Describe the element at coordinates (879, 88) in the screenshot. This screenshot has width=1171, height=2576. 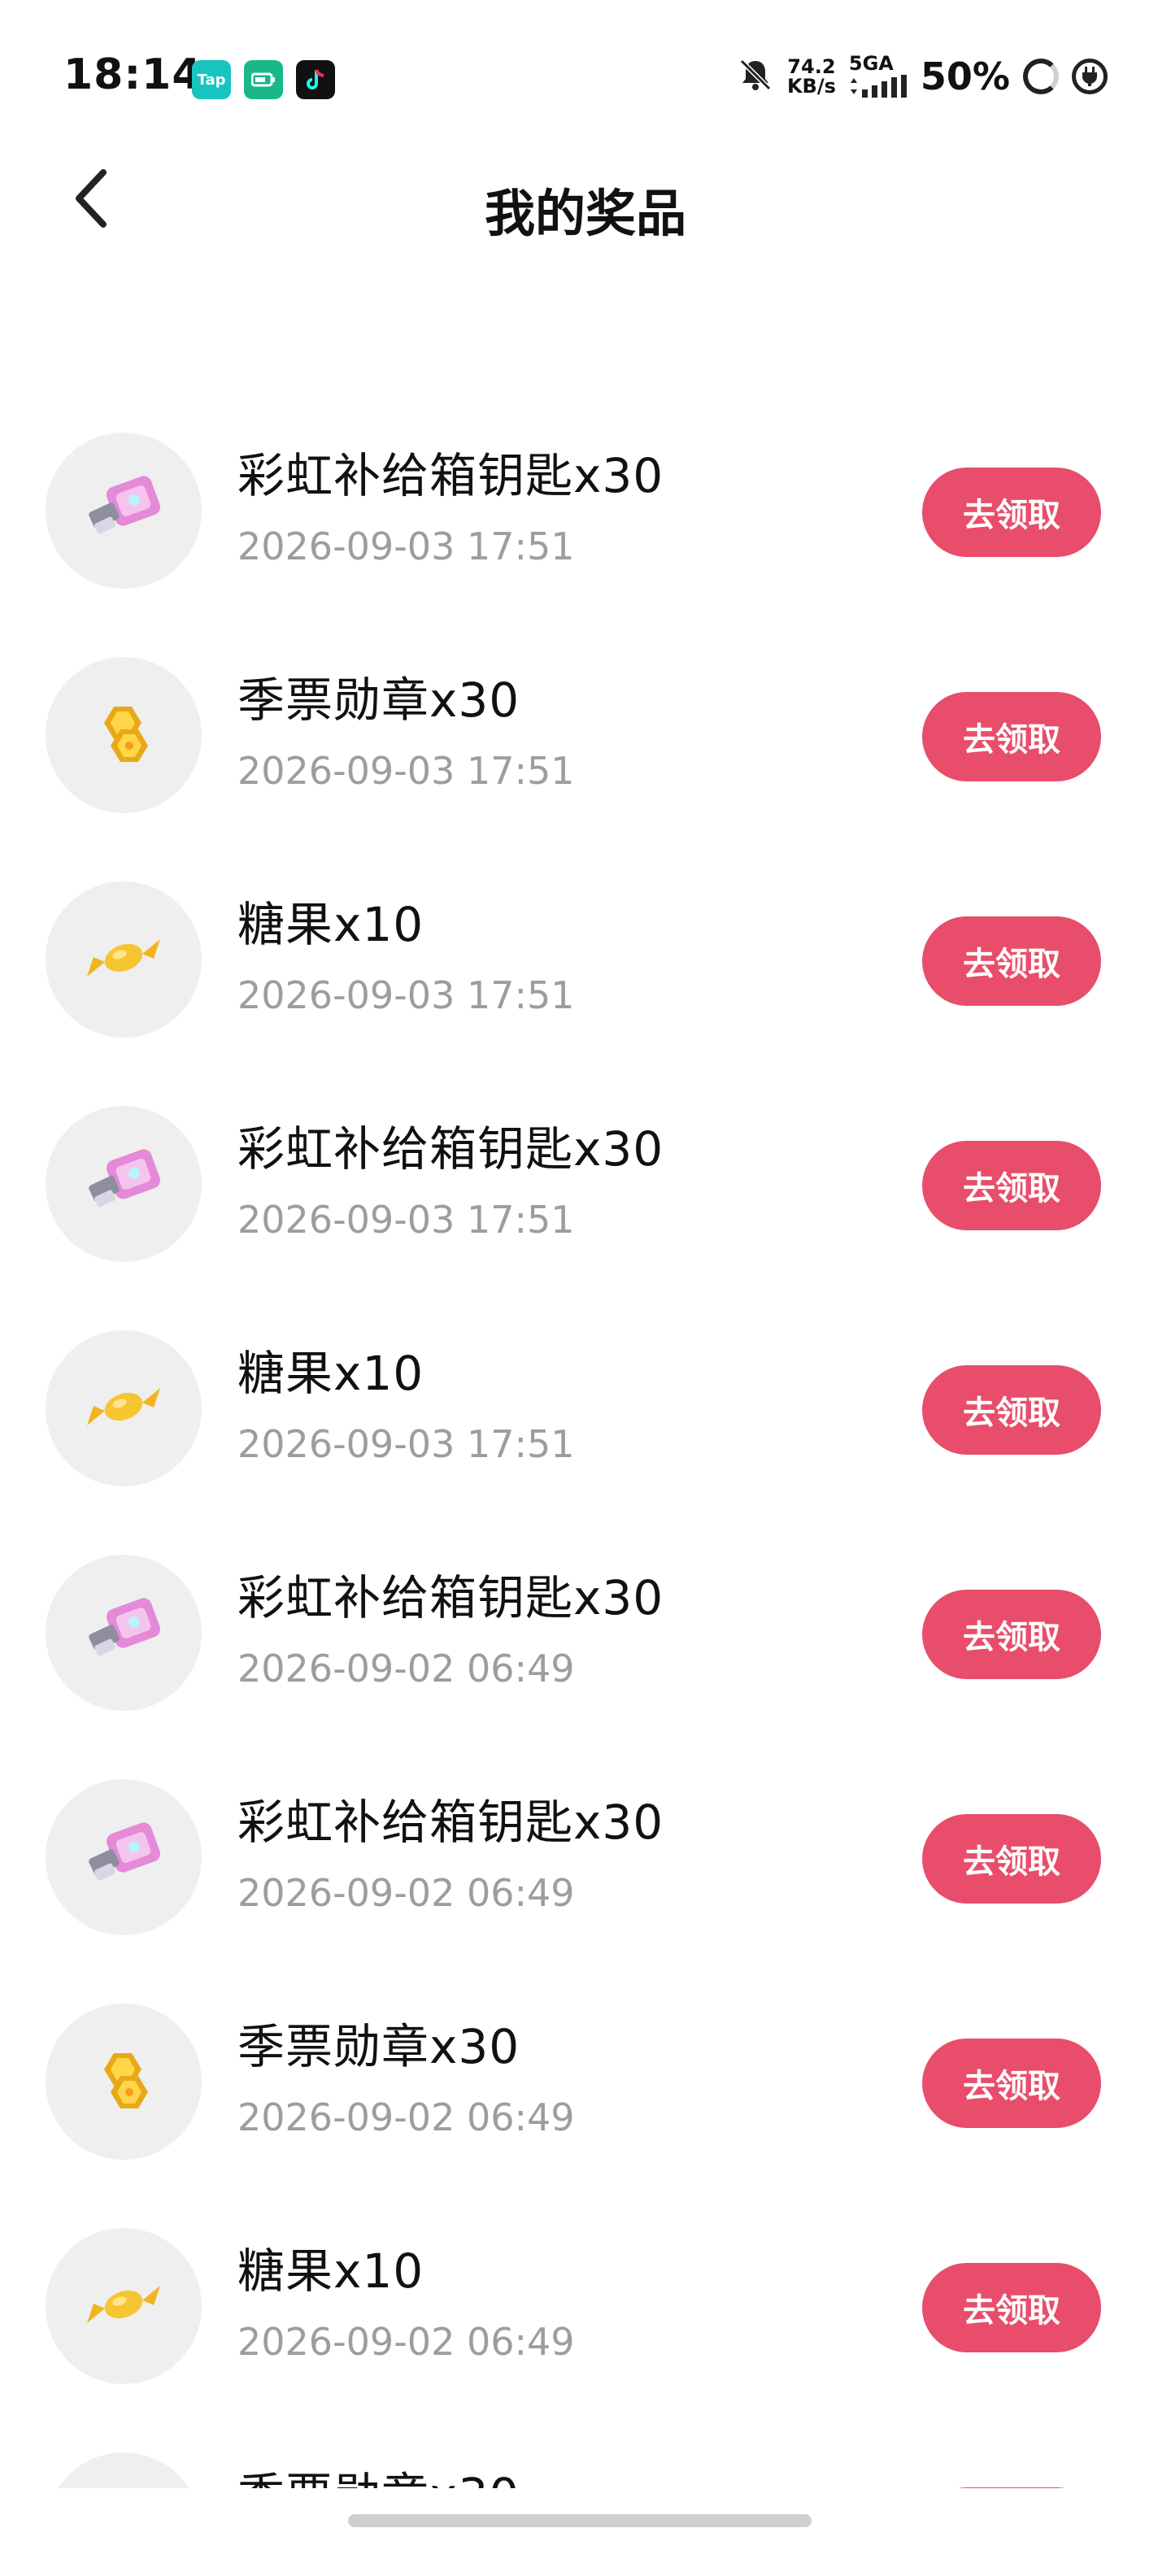
I see `signal-icon` at that location.